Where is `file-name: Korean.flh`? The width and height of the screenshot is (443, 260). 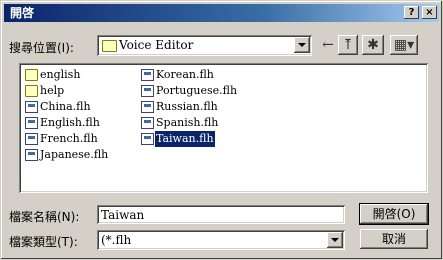
file-name: Korean.flh is located at coordinates (185, 74).